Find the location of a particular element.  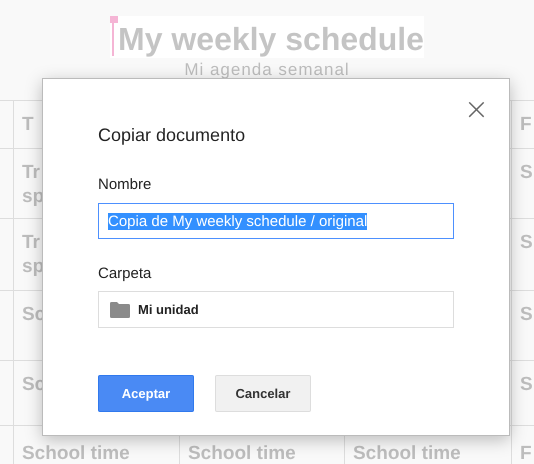

field-label: Carpeta is located at coordinates (125, 273).